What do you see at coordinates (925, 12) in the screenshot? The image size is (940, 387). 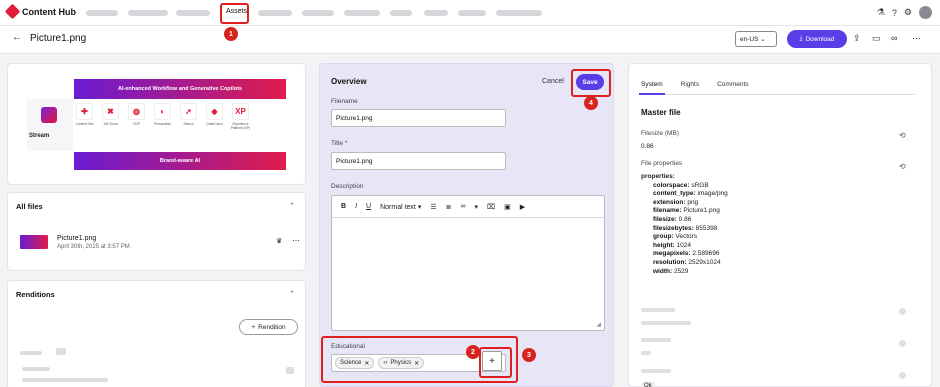 I see `avatar` at bounding box center [925, 12].